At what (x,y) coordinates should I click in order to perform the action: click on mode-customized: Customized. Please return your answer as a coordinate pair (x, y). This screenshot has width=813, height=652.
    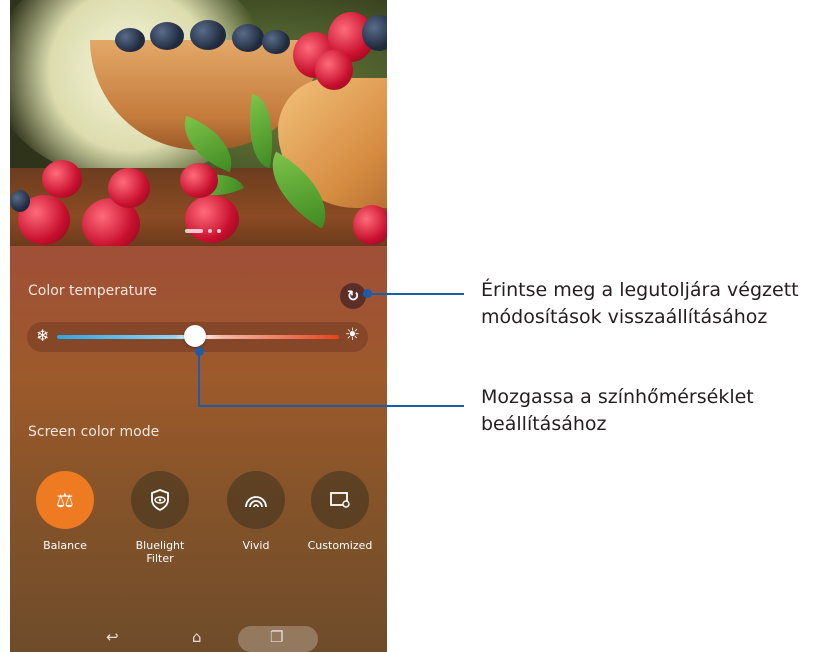
    Looking at the image, I should click on (340, 511).